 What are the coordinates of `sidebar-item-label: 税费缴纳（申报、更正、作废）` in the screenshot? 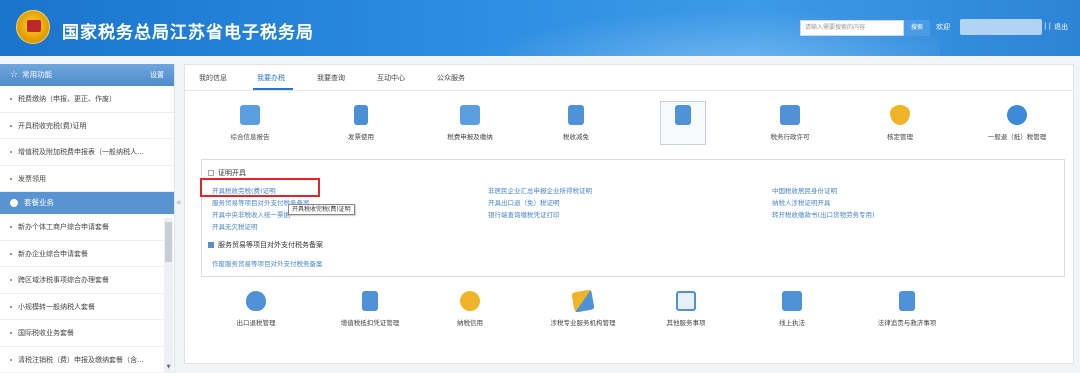 It's located at (67, 99).